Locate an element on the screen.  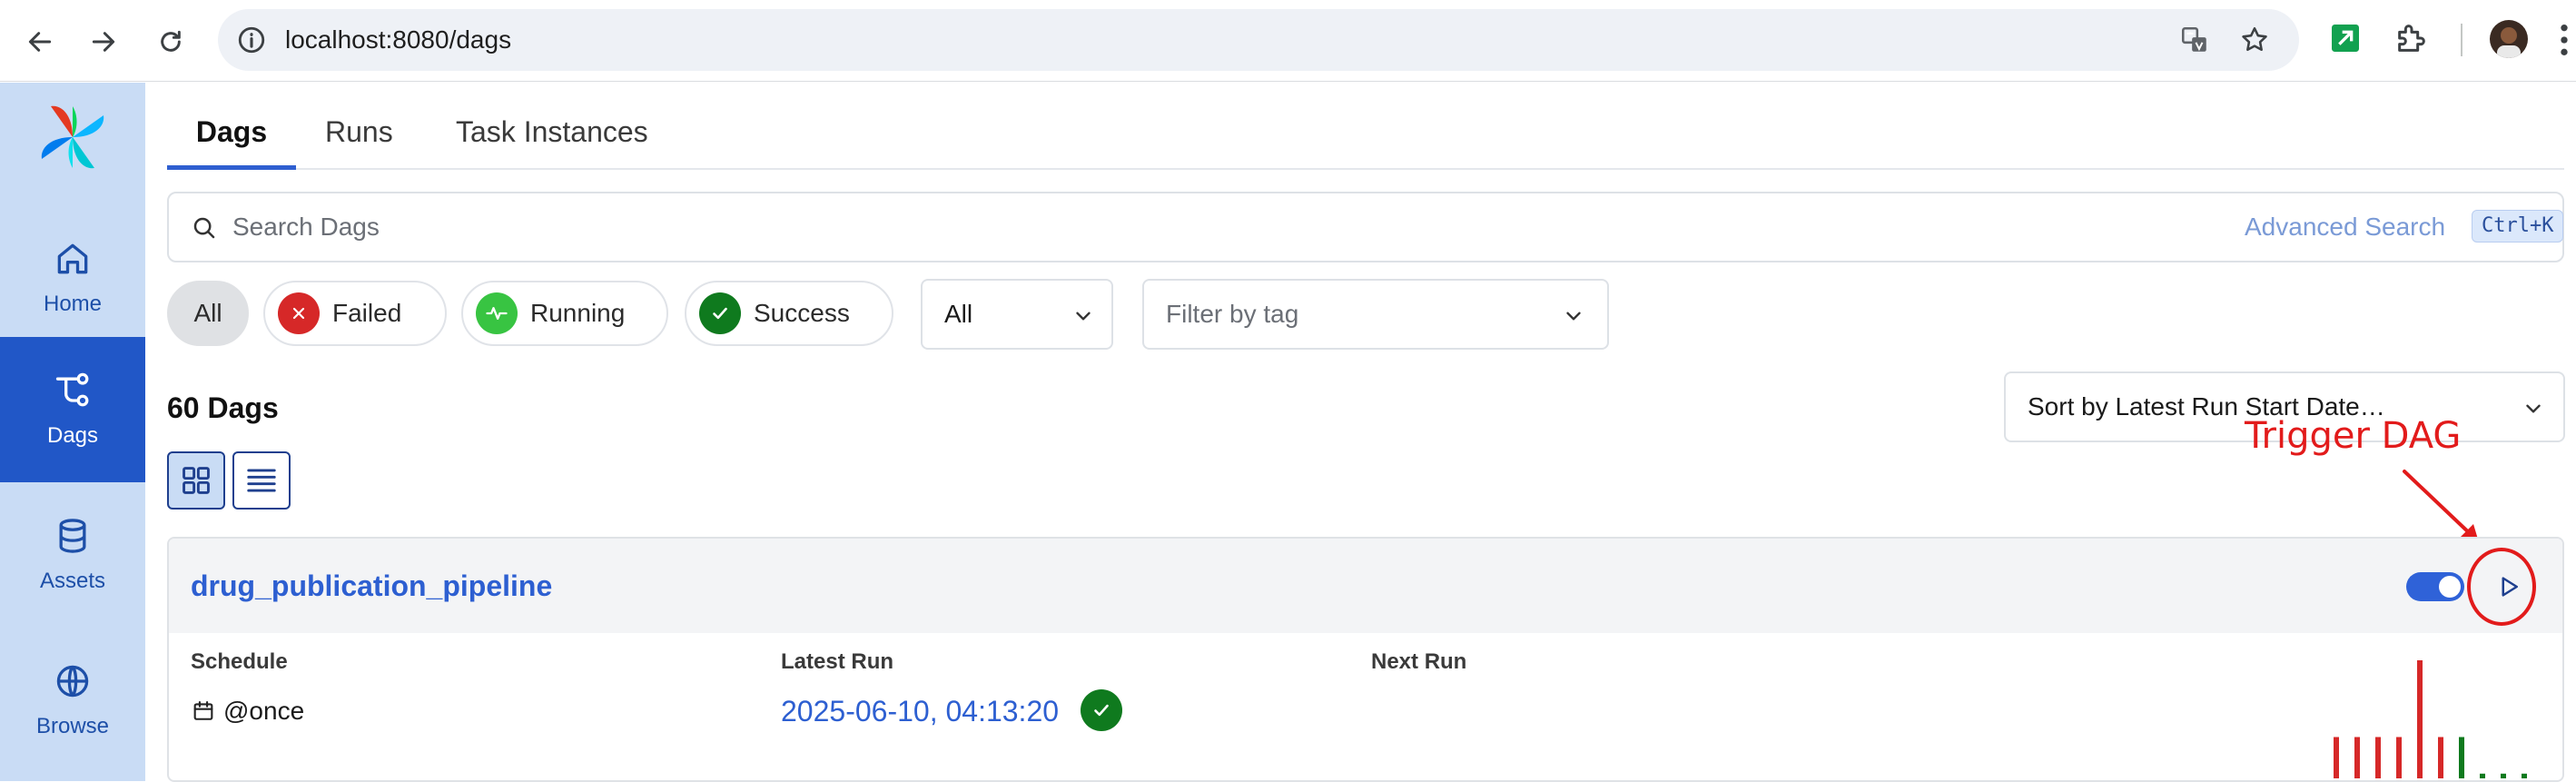
sidebar-item-label: Dags is located at coordinates (72, 435).